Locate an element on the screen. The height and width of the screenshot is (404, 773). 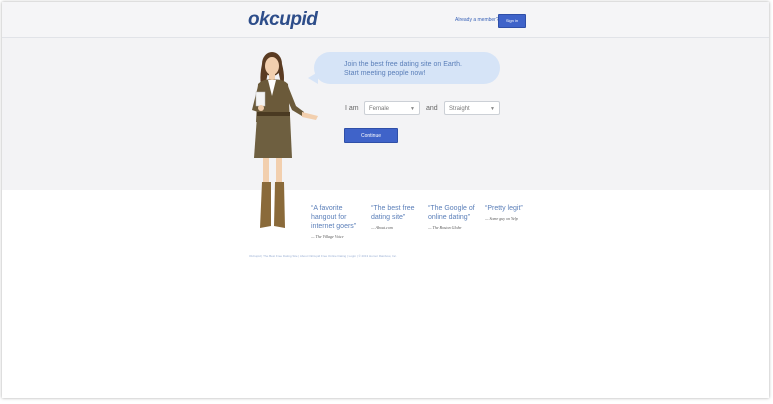
quote-line: internet goers” is located at coordinates (334, 226).